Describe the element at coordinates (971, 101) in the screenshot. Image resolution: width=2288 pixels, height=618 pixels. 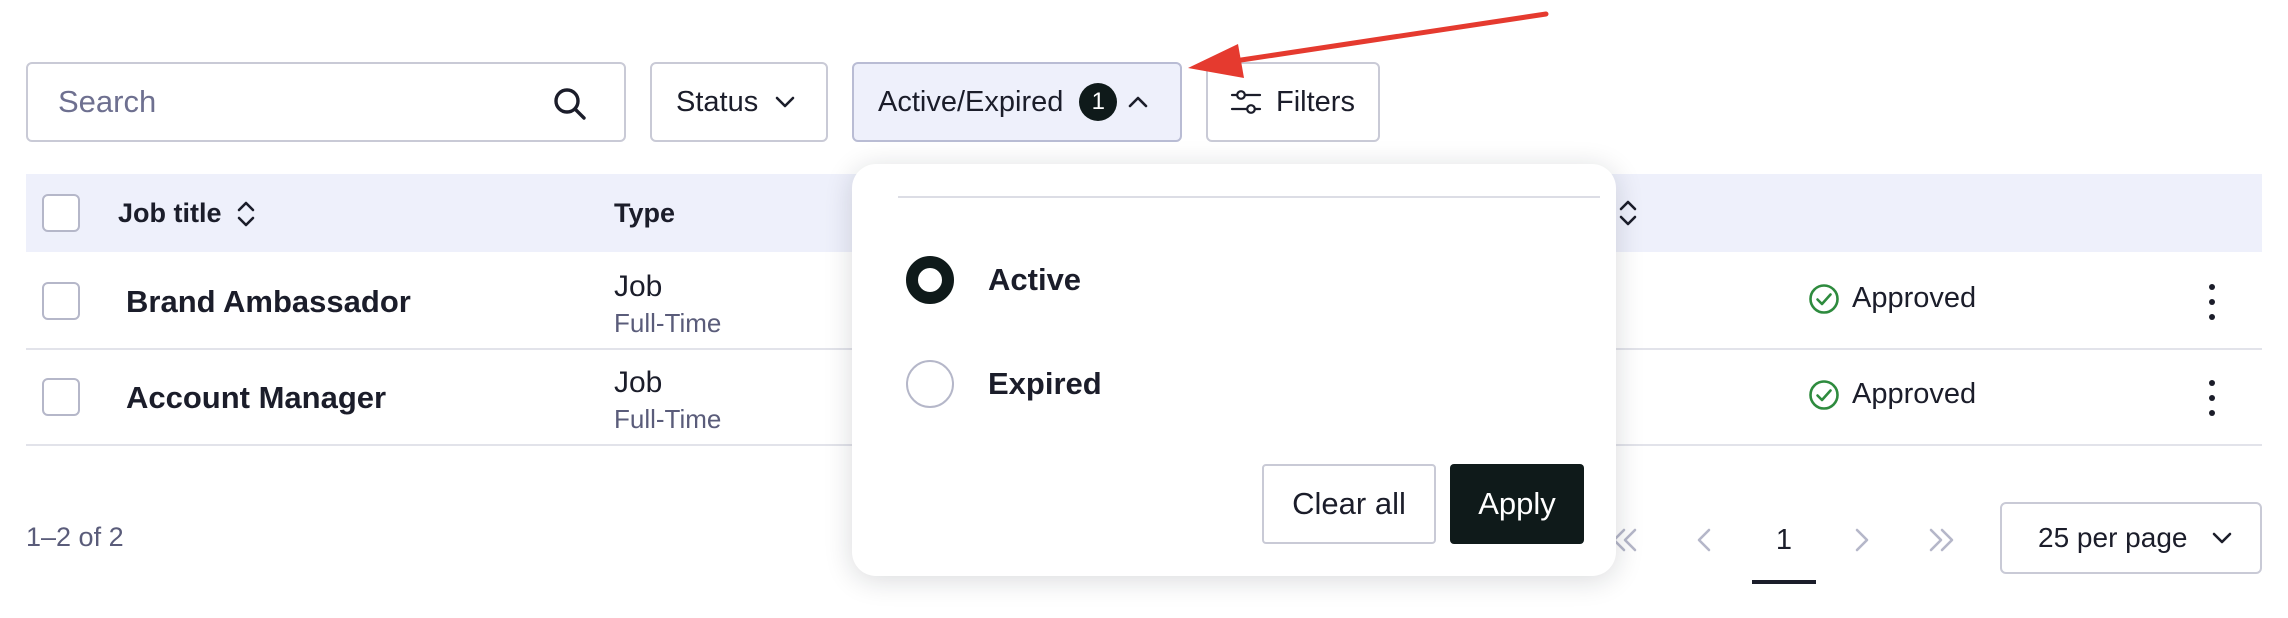
I see `active-expired-label: Active/Expired` at that location.